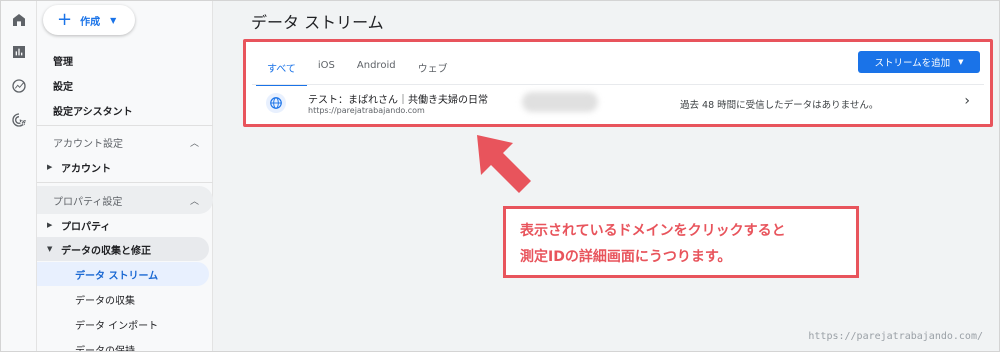 The image size is (1000, 352). Describe the element at coordinates (88, 144) in the screenshot. I see `account-settings-label: アカウント設定` at that location.